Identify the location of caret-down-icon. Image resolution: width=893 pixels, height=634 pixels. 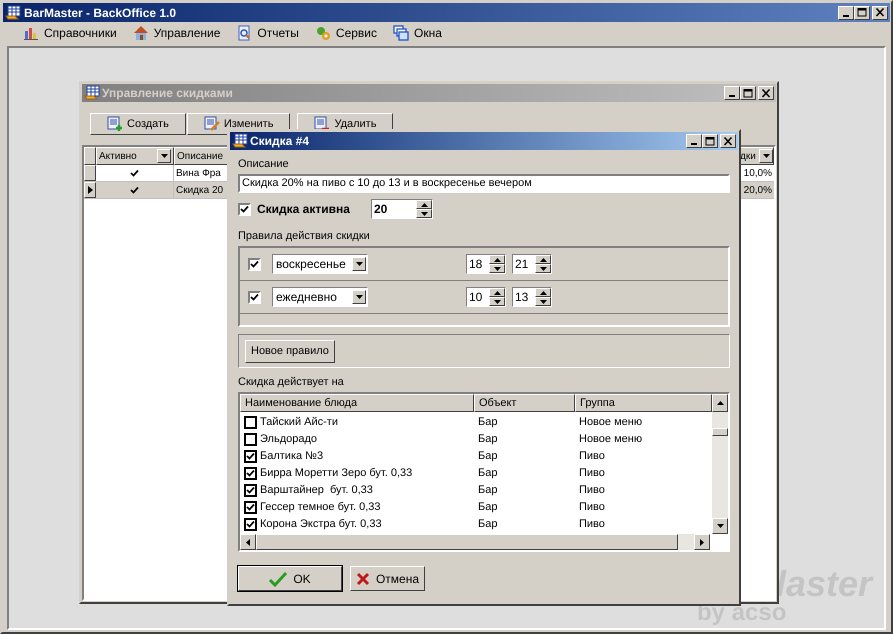
(359, 264).